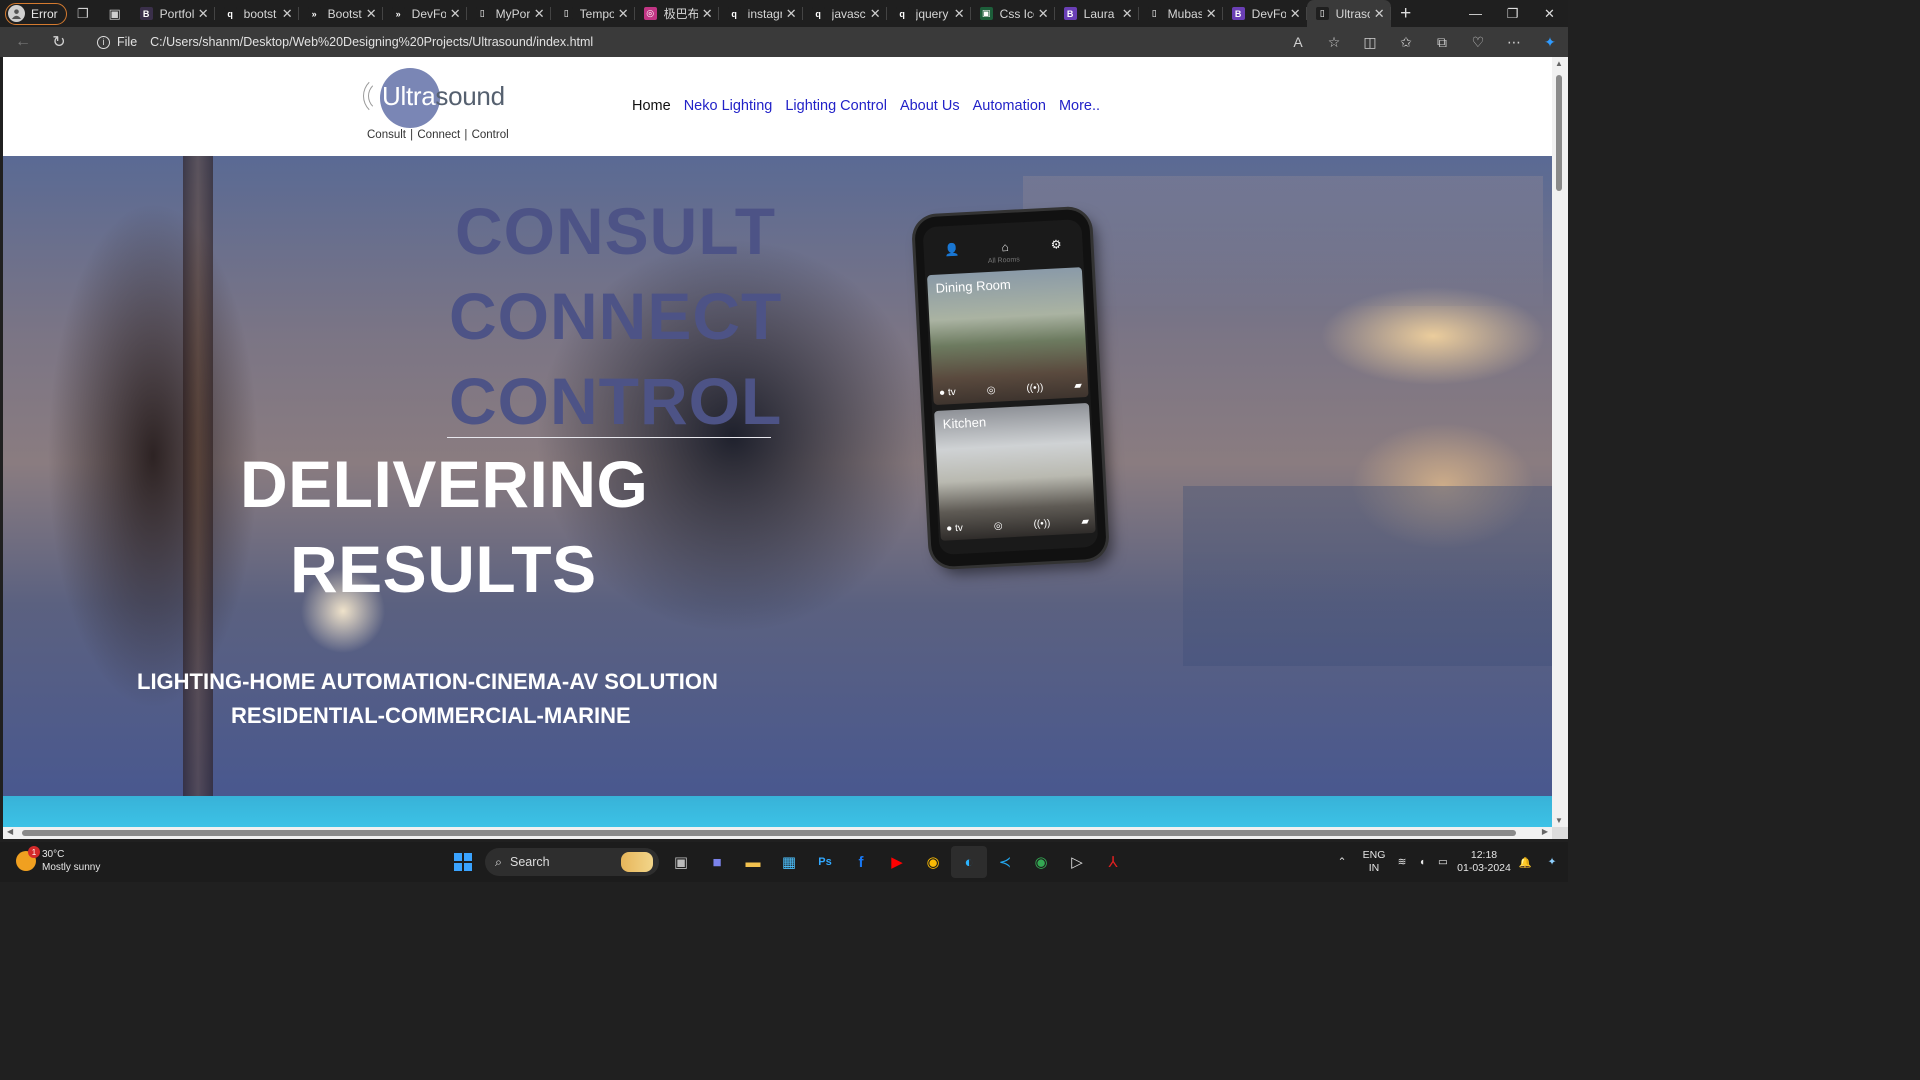  I want to click on browser-essentials-icon: ♡, so click(1478, 42).